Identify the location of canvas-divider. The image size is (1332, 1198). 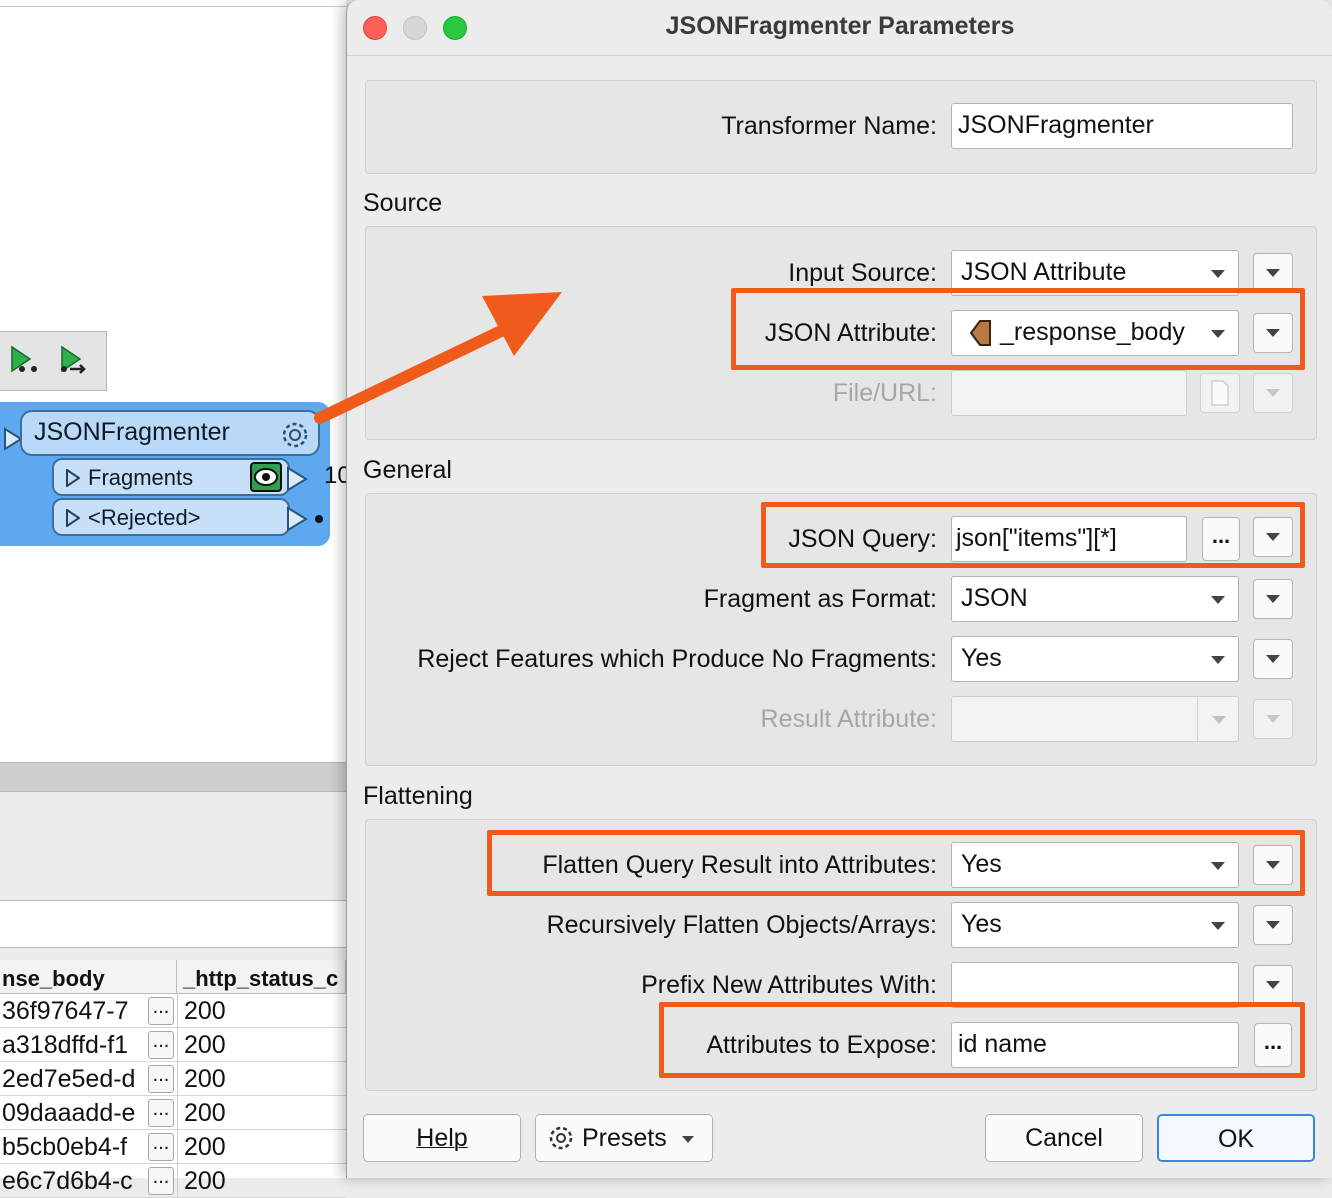
(173, 6).